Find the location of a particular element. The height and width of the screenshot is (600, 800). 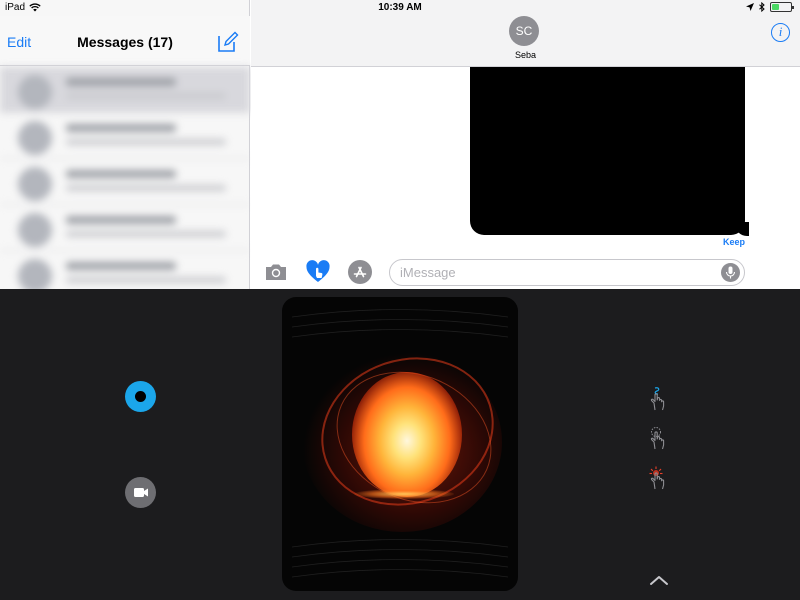

digital-touch-message-bubble is located at coordinates (607, 151).